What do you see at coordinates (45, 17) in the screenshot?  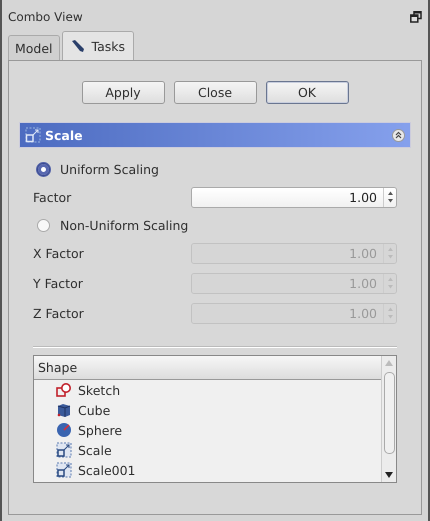 I see `window-title: Combo View` at bounding box center [45, 17].